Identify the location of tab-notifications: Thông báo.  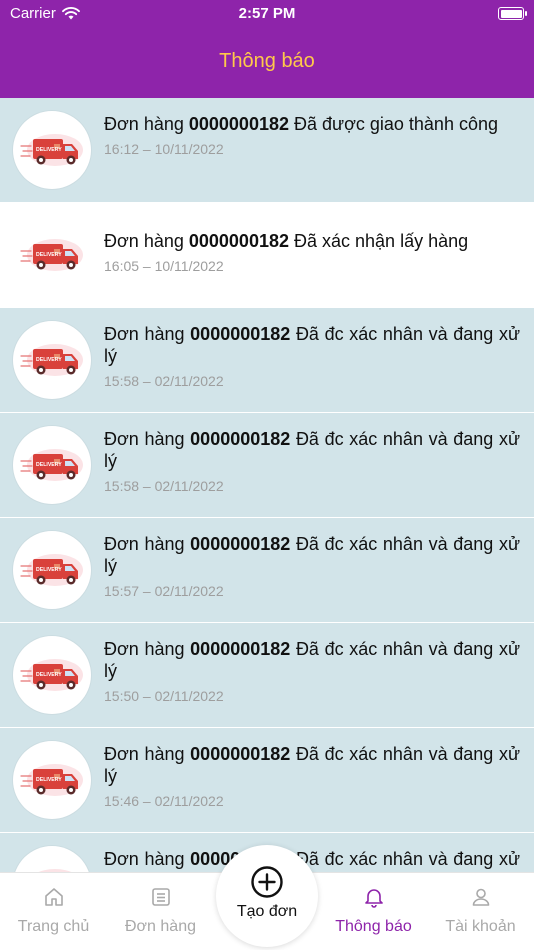
(373, 911).